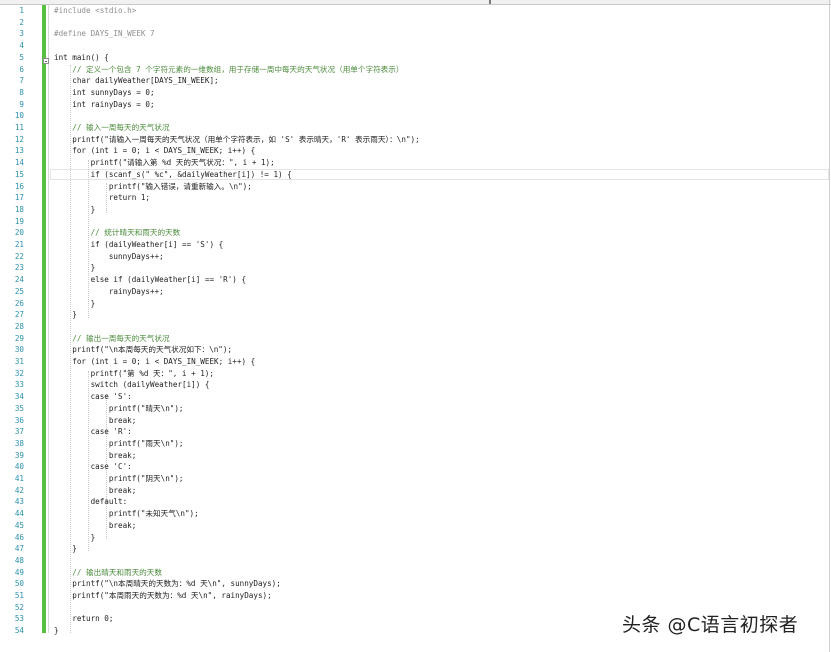  Describe the element at coordinates (415, 549) in the screenshot. I see `code-line: 47 }` at that location.